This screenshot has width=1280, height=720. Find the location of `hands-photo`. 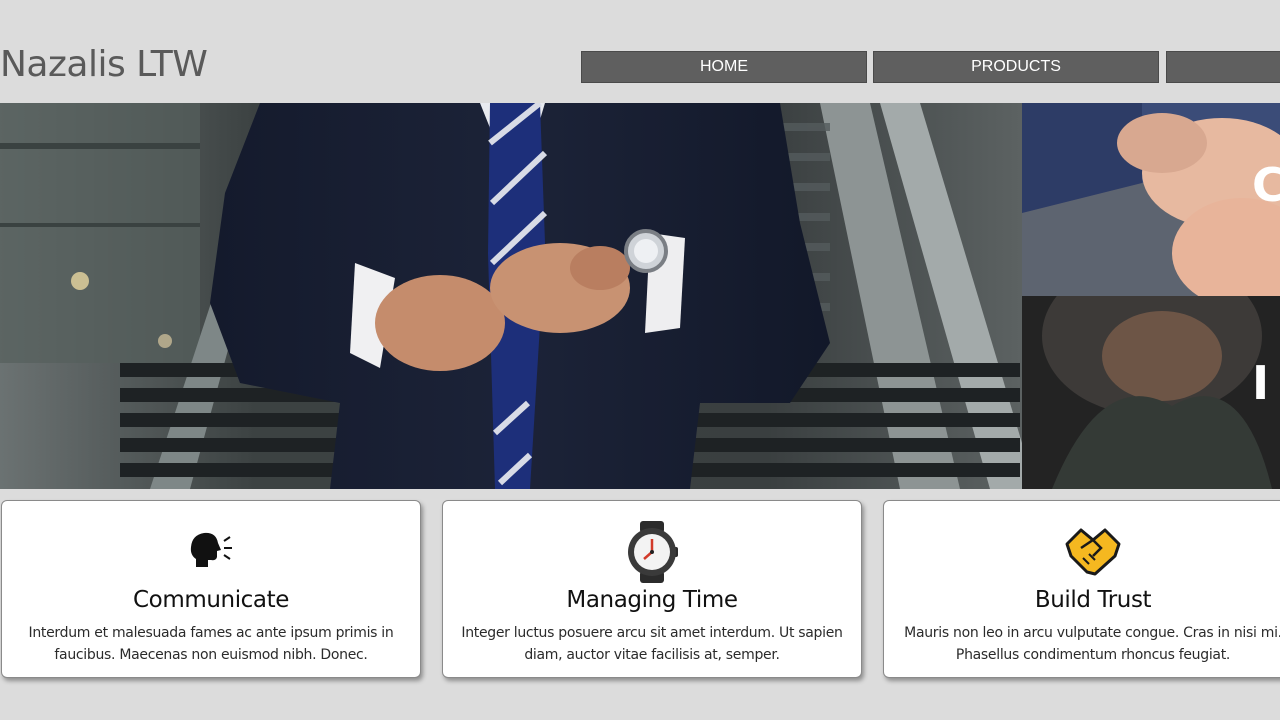

hands-photo is located at coordinates (1151, 199).